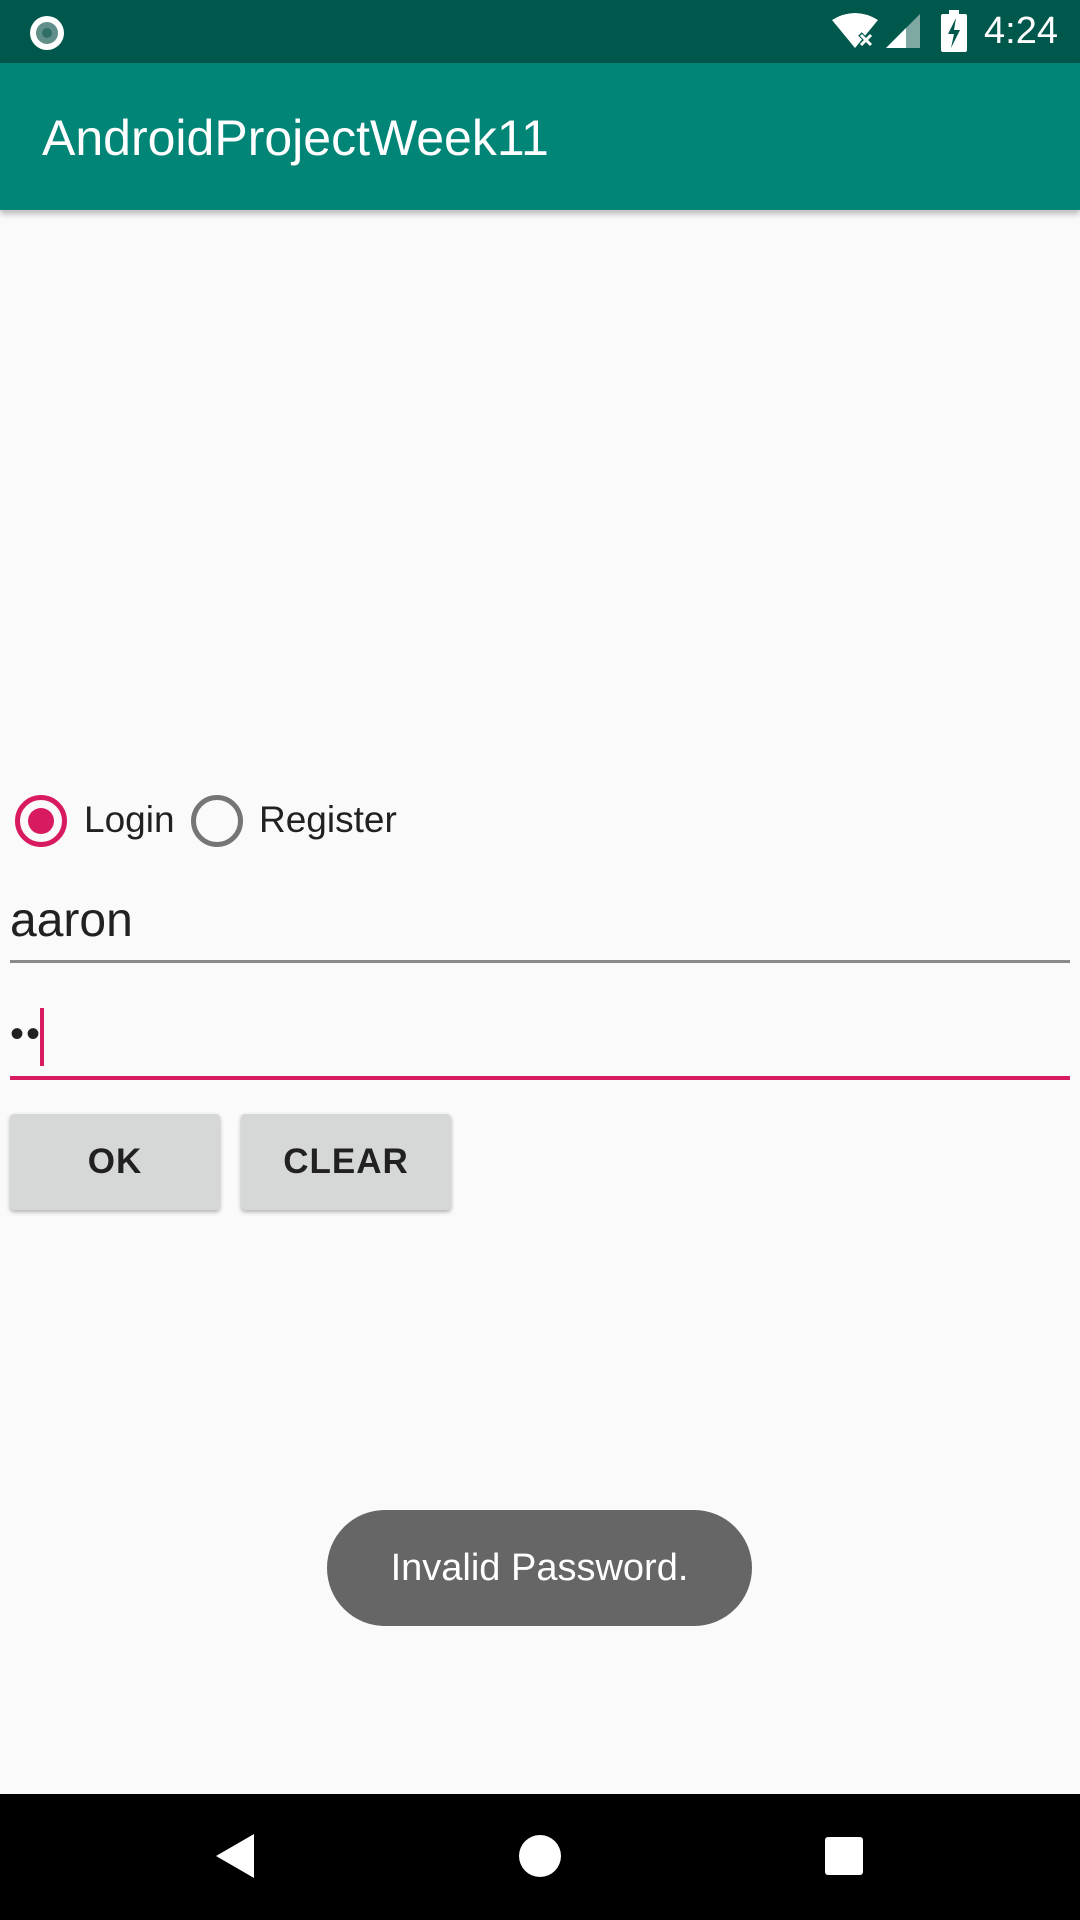 The width and height of the screenshot is (1080, 1920). What do you see at coordinates (346, 1162) in the screenshot?
I see `clear-button: CLEAR` at bounding box center [346, 1162].